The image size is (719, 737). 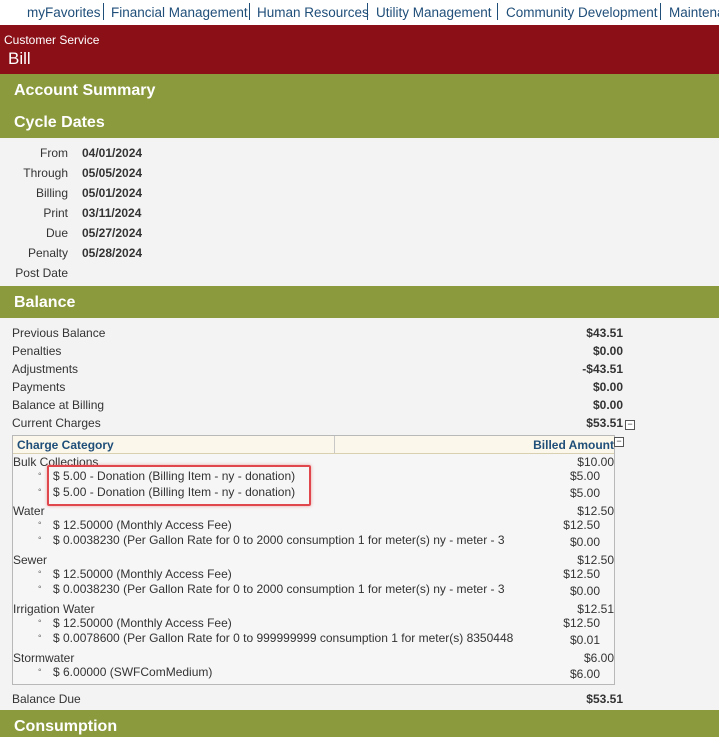 What do you see at coordinates (602, 369) in the screenshot?
I see `adjustments-value: -$43.51` at bounding box center [602, 369].